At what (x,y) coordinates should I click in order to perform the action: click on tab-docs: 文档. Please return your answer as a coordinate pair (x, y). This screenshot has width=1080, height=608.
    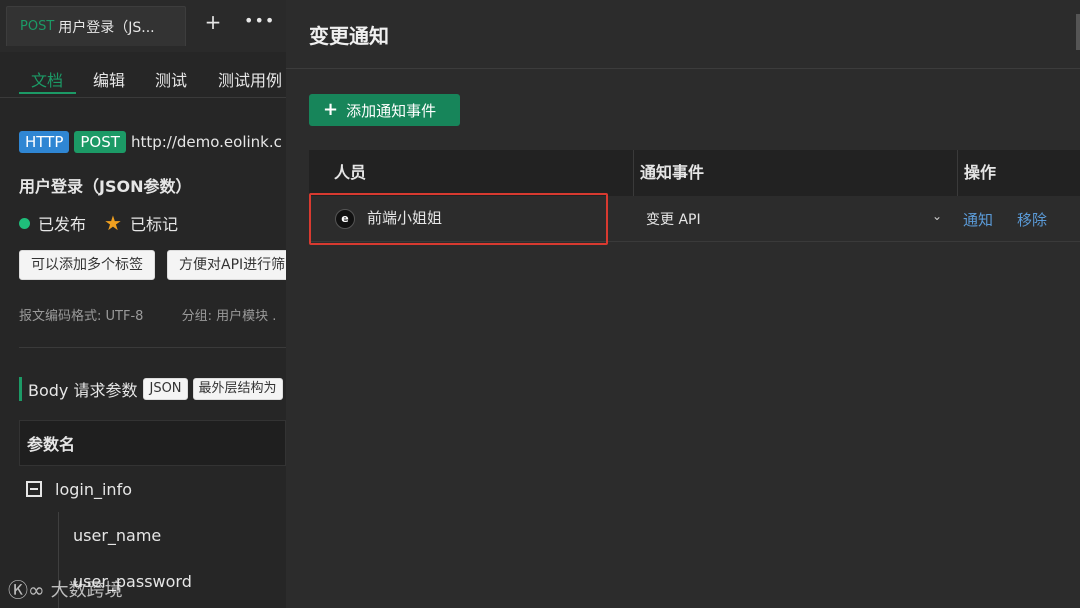
    Looking at the image, I should click on (47, 79).